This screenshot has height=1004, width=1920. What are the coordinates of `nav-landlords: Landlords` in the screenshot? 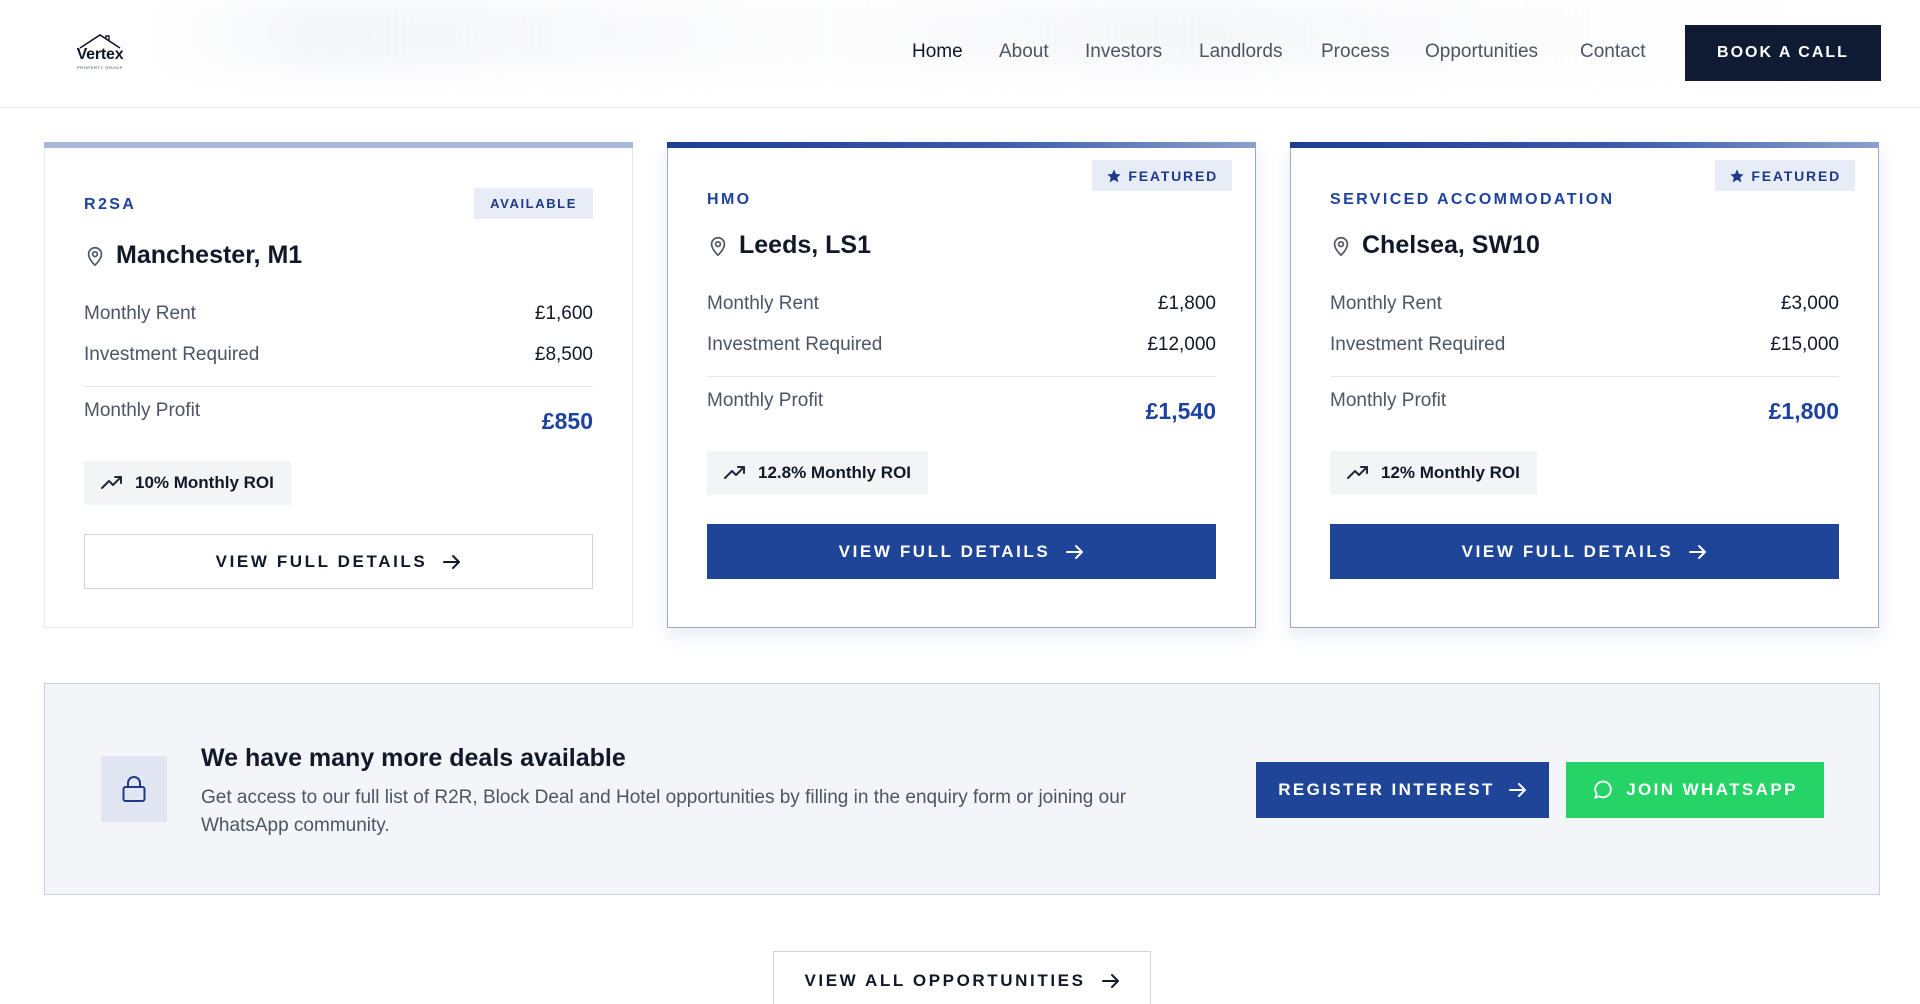 It's located at (1240, 52).